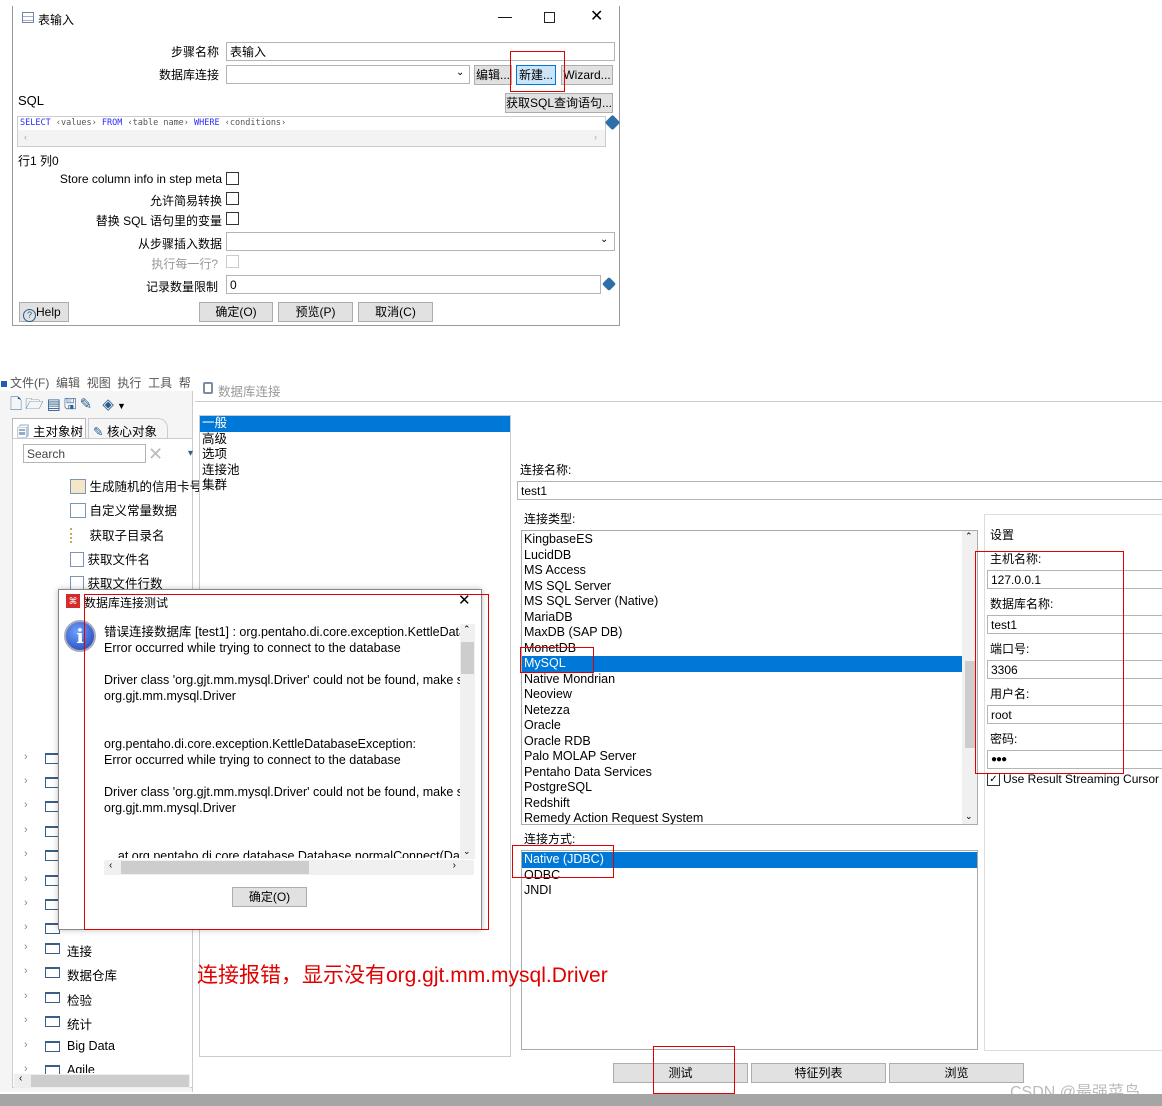 The height and width of the screenshot is (1106, 1162). What do you see at coordinates (742, 680) in the screenshot?
I see `connection-type-item: Native Mondrian` at bounding box center [742, 680].